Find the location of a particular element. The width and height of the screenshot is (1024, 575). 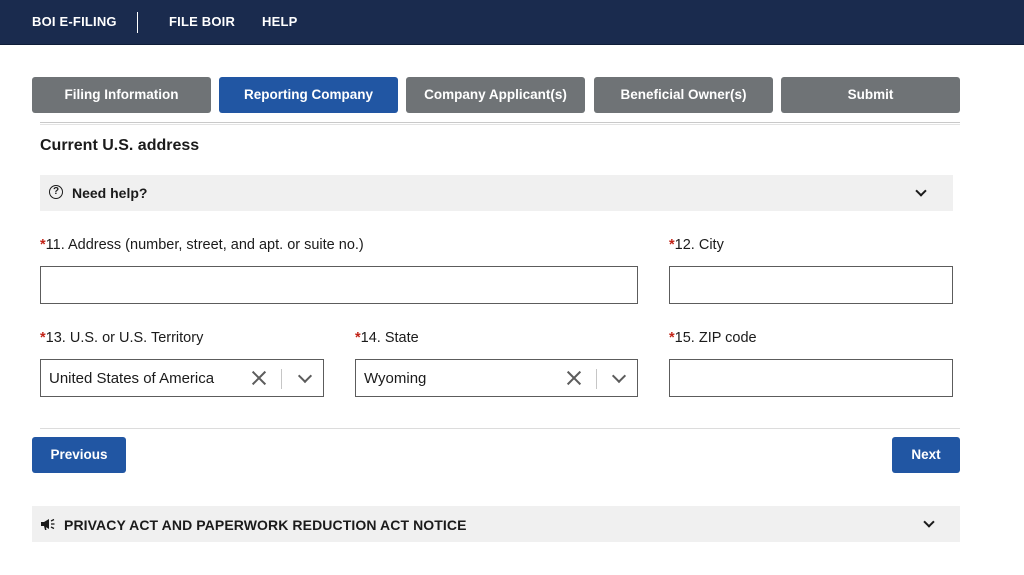

megaphone-icon is located at coordinates (48, 524).